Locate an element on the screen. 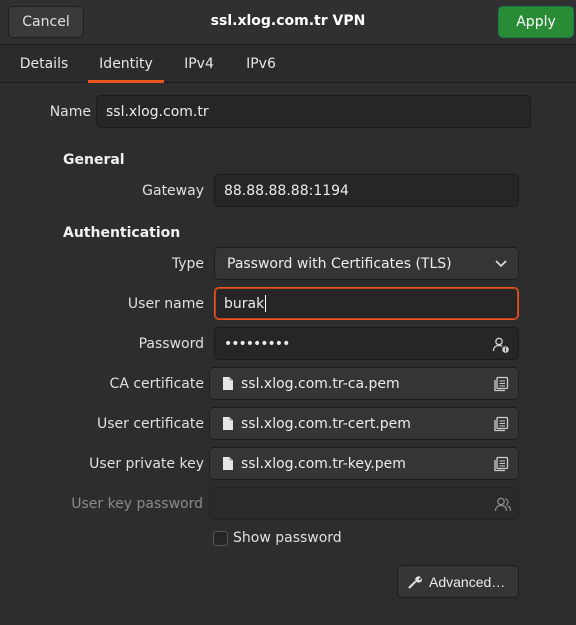 This screenshot has width=576, height=625. password-field: ••••••••• is located at coordinates (366, 343).